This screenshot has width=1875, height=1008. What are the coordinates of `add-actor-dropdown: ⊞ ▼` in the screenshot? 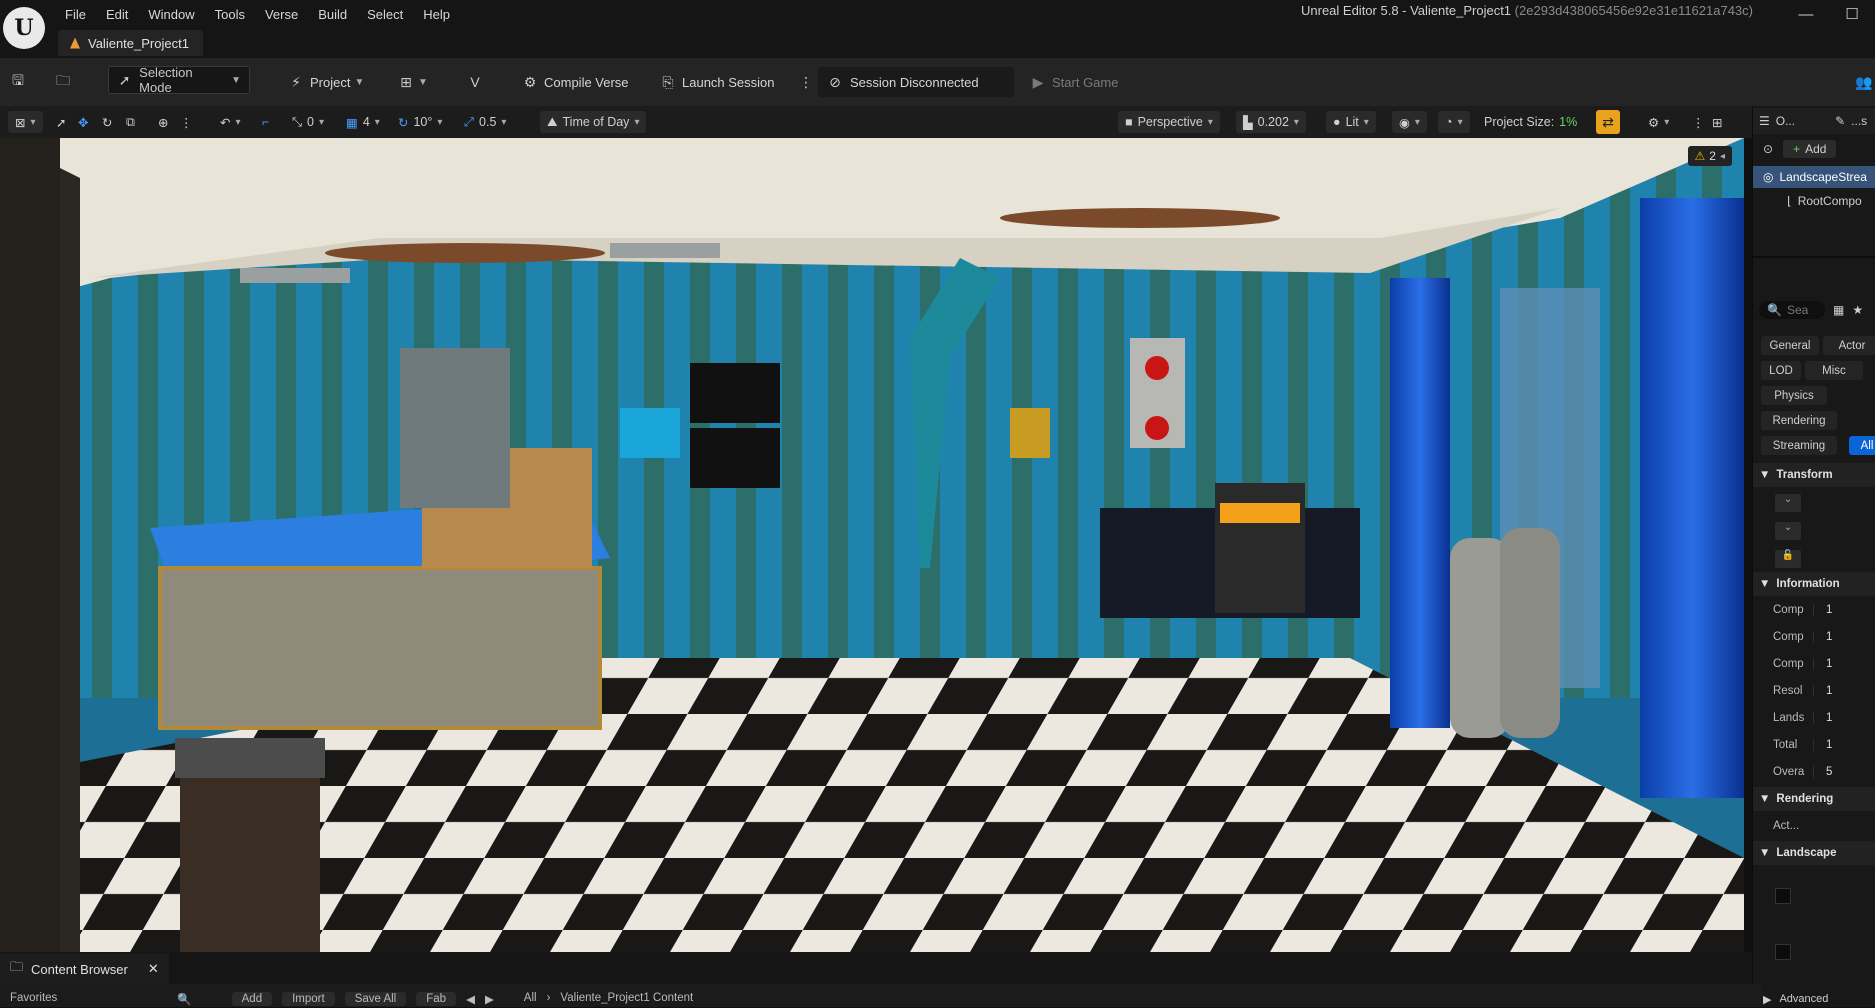 It's located at (413, 82).